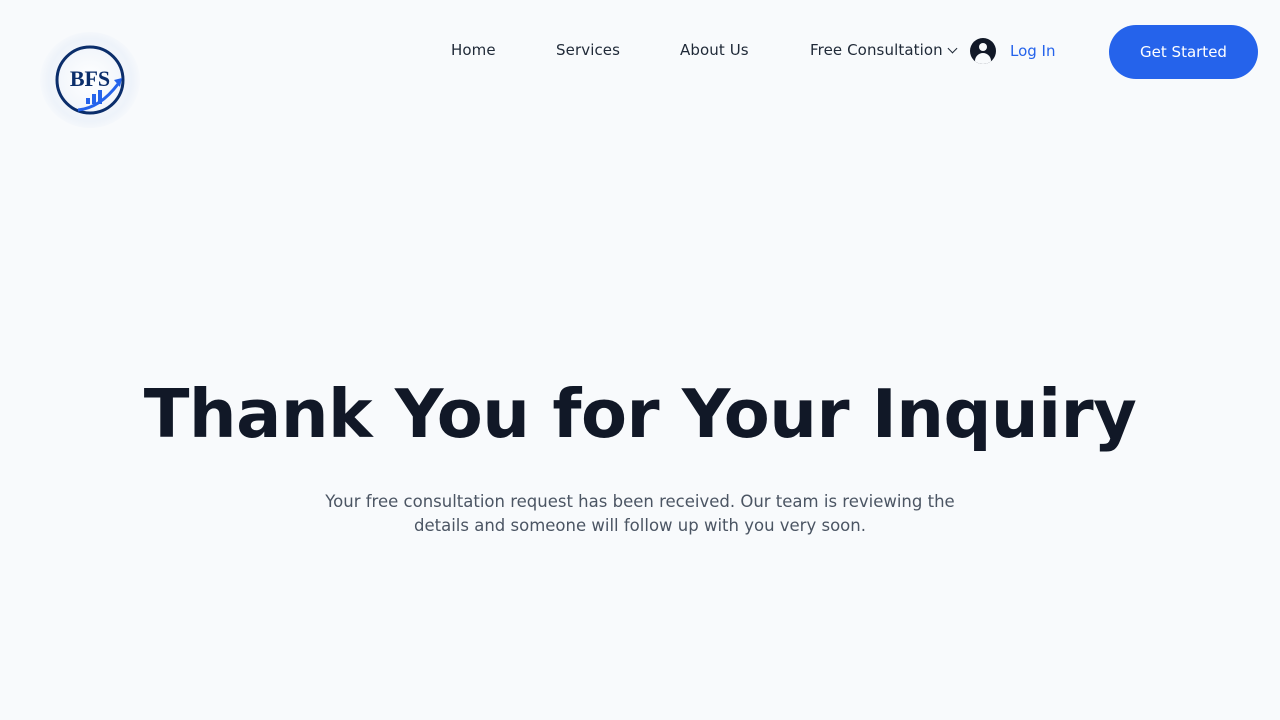 The image size is (1280, 720). Describe the element at coordinates (1033, 51) in the screenshot. I see `login-label: Log In` at that location.